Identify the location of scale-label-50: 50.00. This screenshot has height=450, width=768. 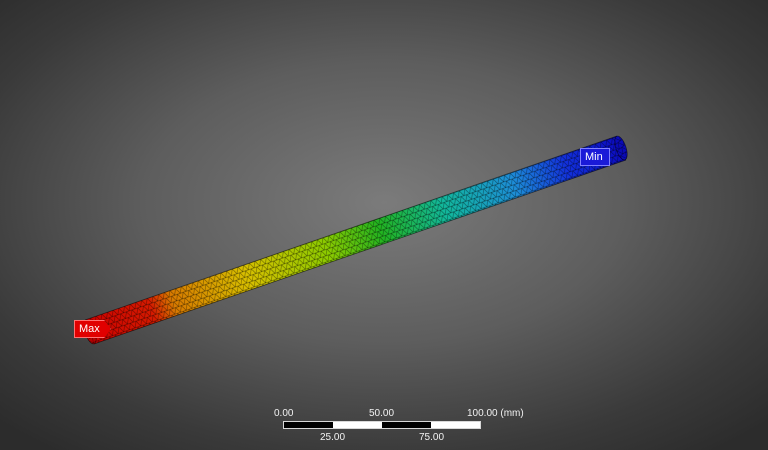
(382, 413).